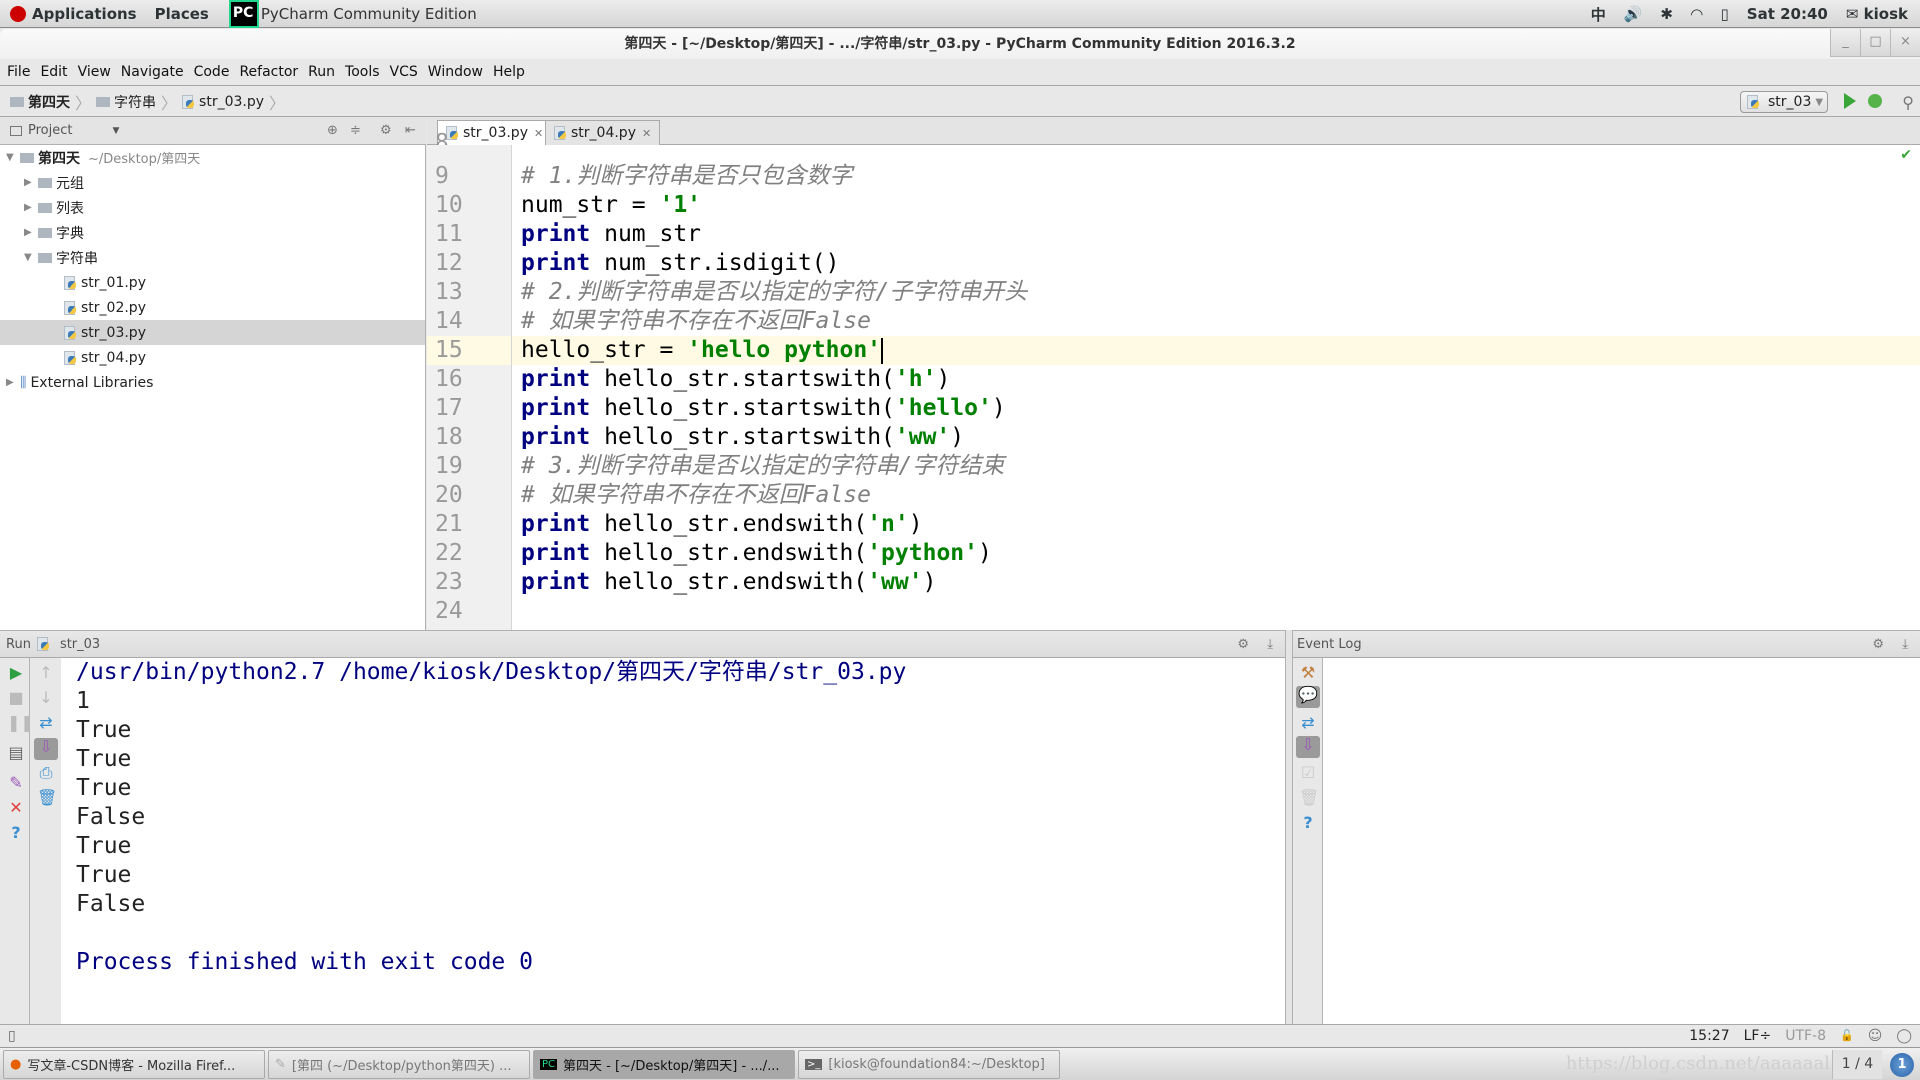  I want to click on file-encoding: UTF-8, so click(1805, 1036).